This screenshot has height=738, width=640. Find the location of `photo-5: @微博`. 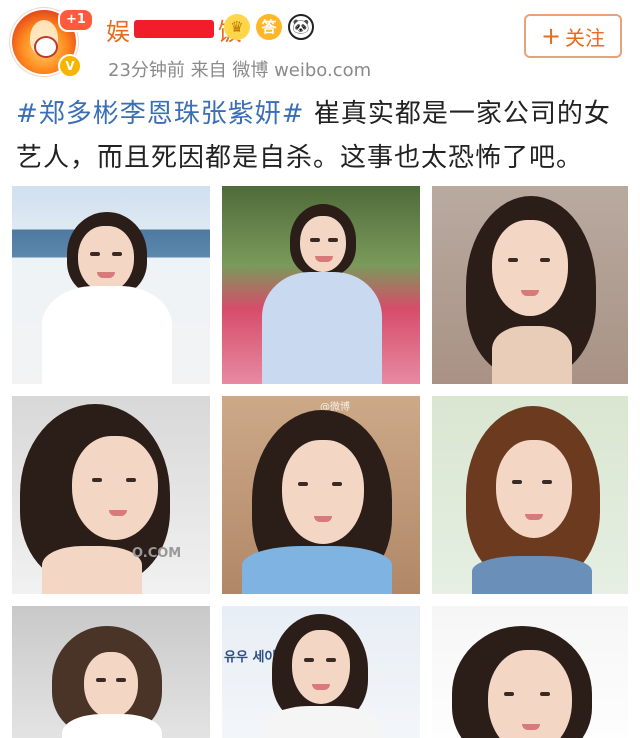

photo-5: @微博 is located at coordinates (321, 495).